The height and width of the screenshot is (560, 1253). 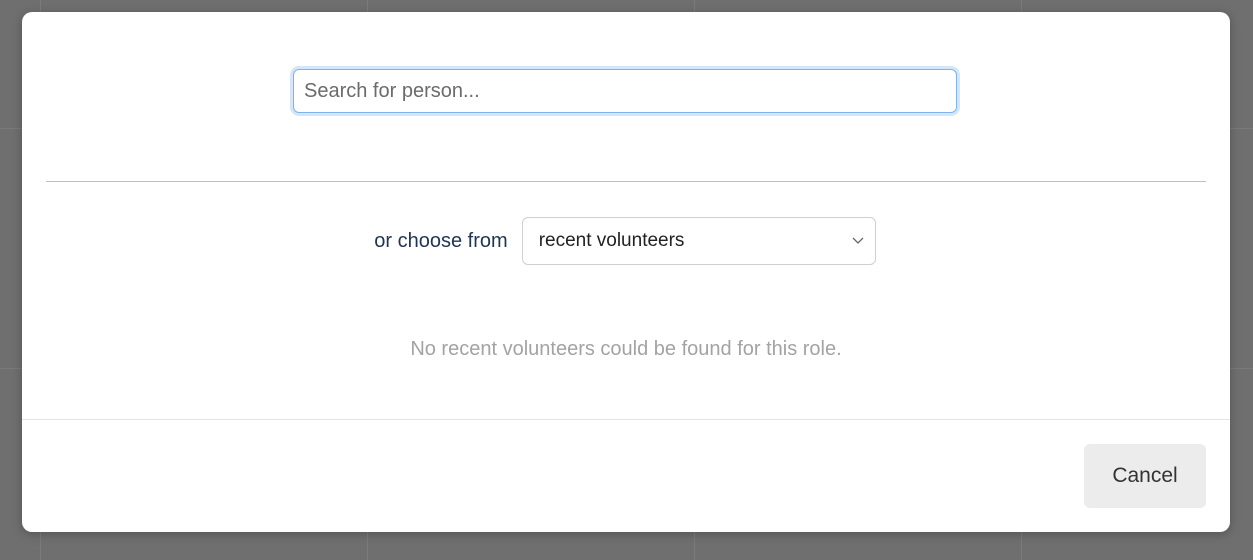 I want to click on search-input, so click(x=625, y=91).